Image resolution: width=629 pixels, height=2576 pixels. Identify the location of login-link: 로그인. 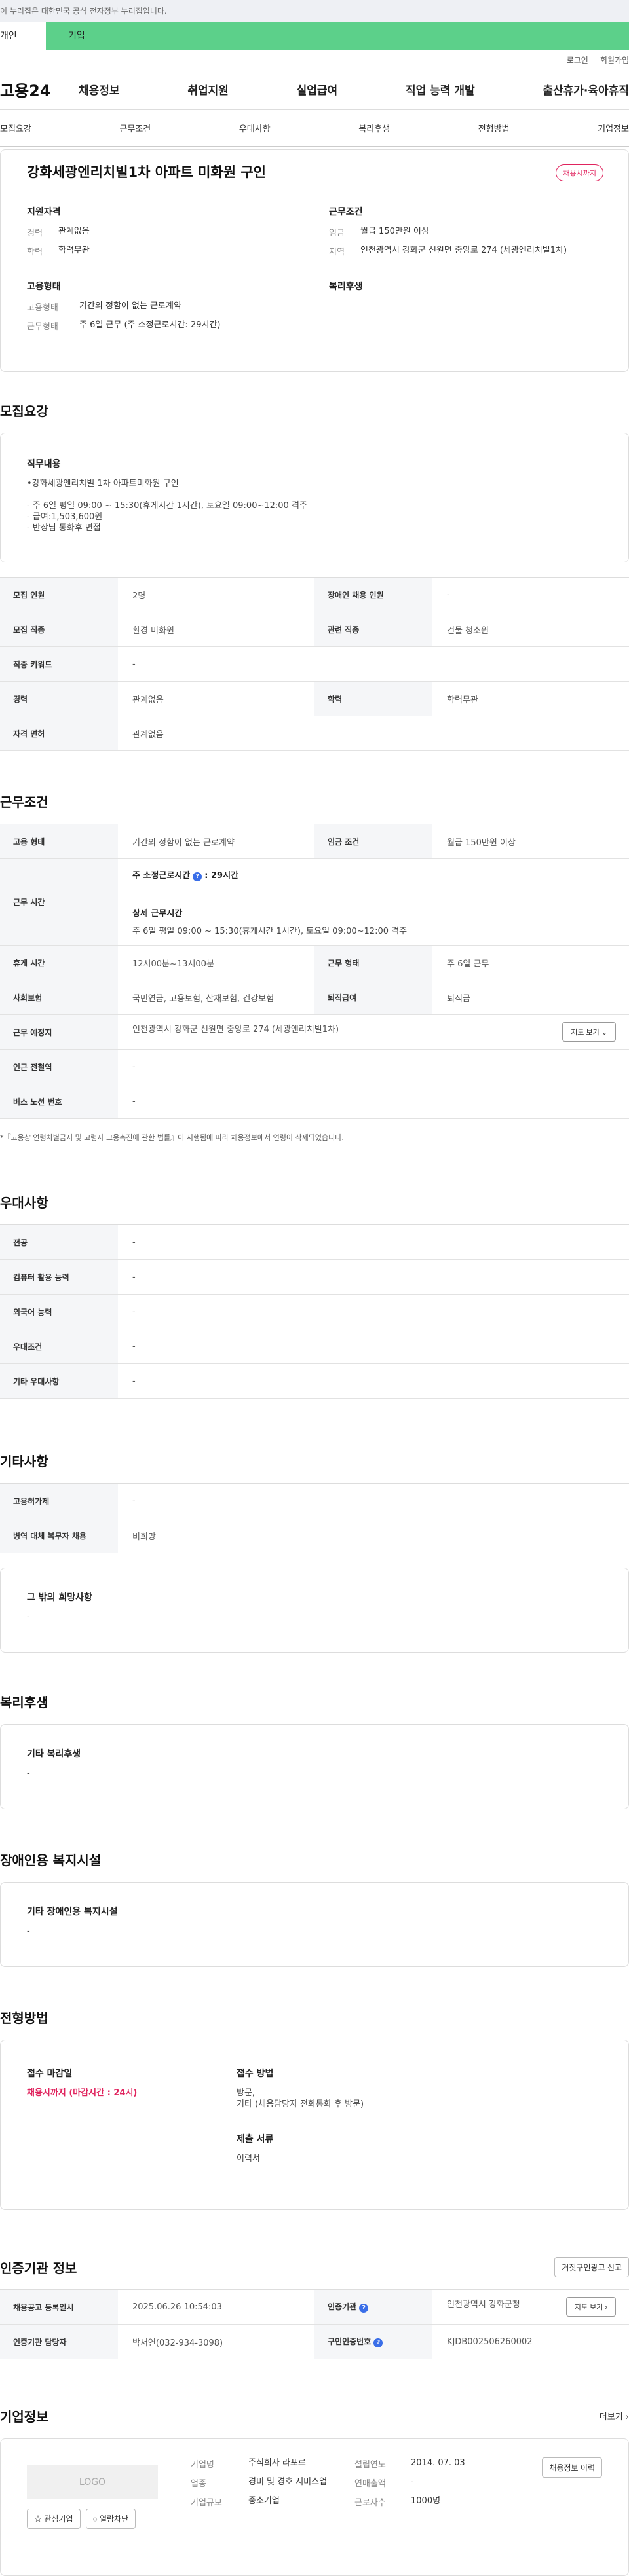
(577, 59).